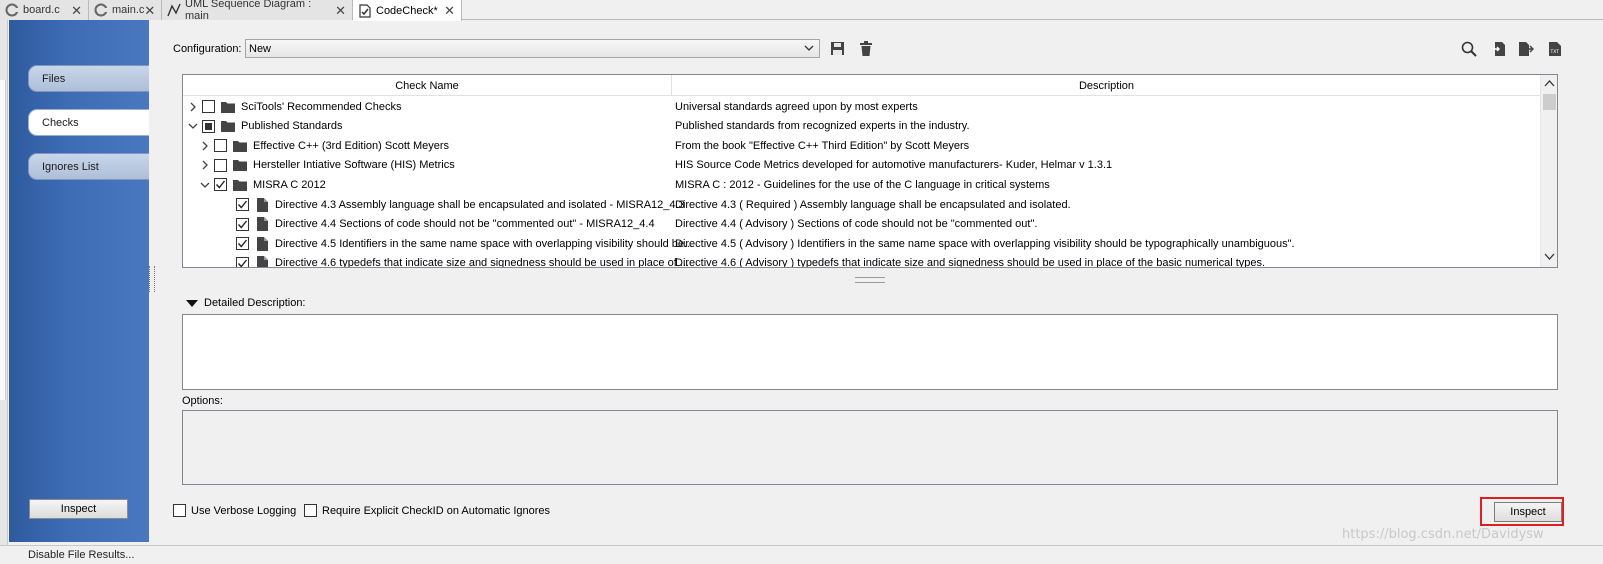 The width and height of the screenshot is (1603, 564). I want to click on scrollbar-thumb, so click(1549, 102).